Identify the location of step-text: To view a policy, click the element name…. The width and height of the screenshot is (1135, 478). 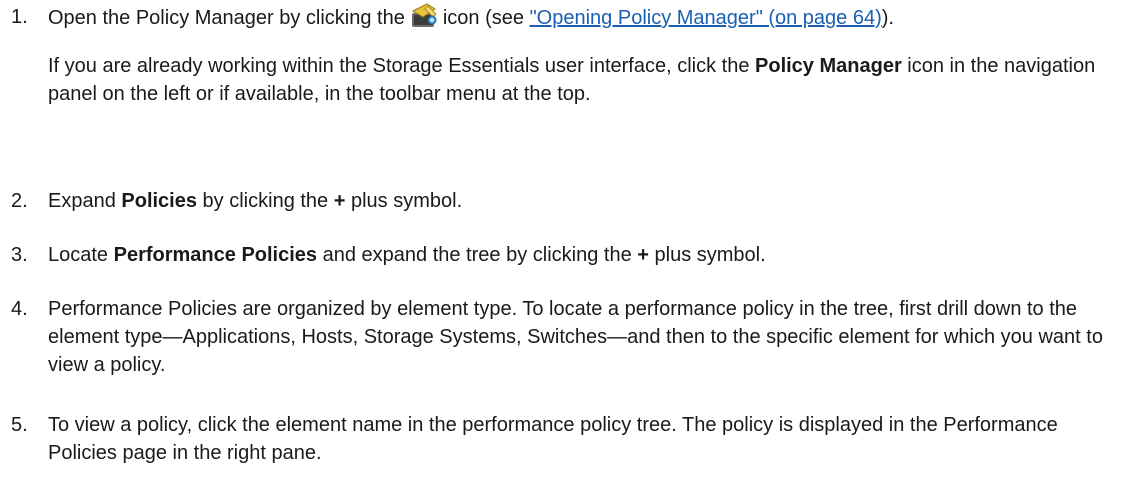
(553, 439).